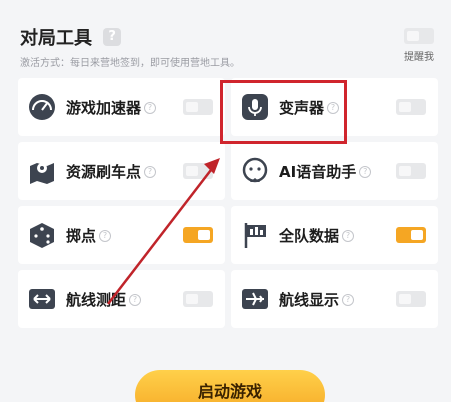  I want to click on section-header: 对局工具 ?, so click(71, 37).